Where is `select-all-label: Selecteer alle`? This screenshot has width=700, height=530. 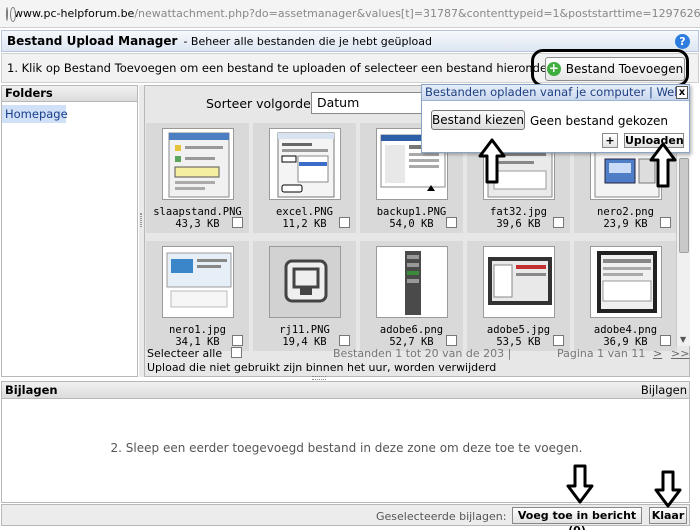 select-all-label: Selecteer alle is located at coordinates (185, 353).